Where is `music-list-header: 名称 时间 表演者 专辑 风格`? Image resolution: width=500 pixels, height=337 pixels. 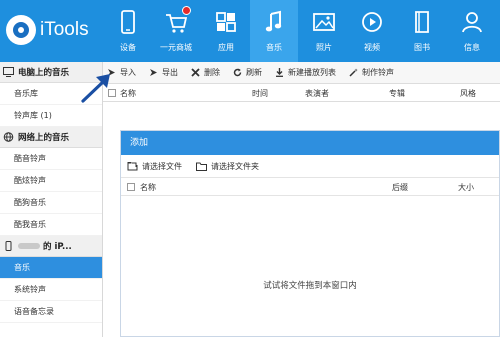 music-list-header: 名称 时间 表演者 专辑 风格 is located at coordinates (301, 93).